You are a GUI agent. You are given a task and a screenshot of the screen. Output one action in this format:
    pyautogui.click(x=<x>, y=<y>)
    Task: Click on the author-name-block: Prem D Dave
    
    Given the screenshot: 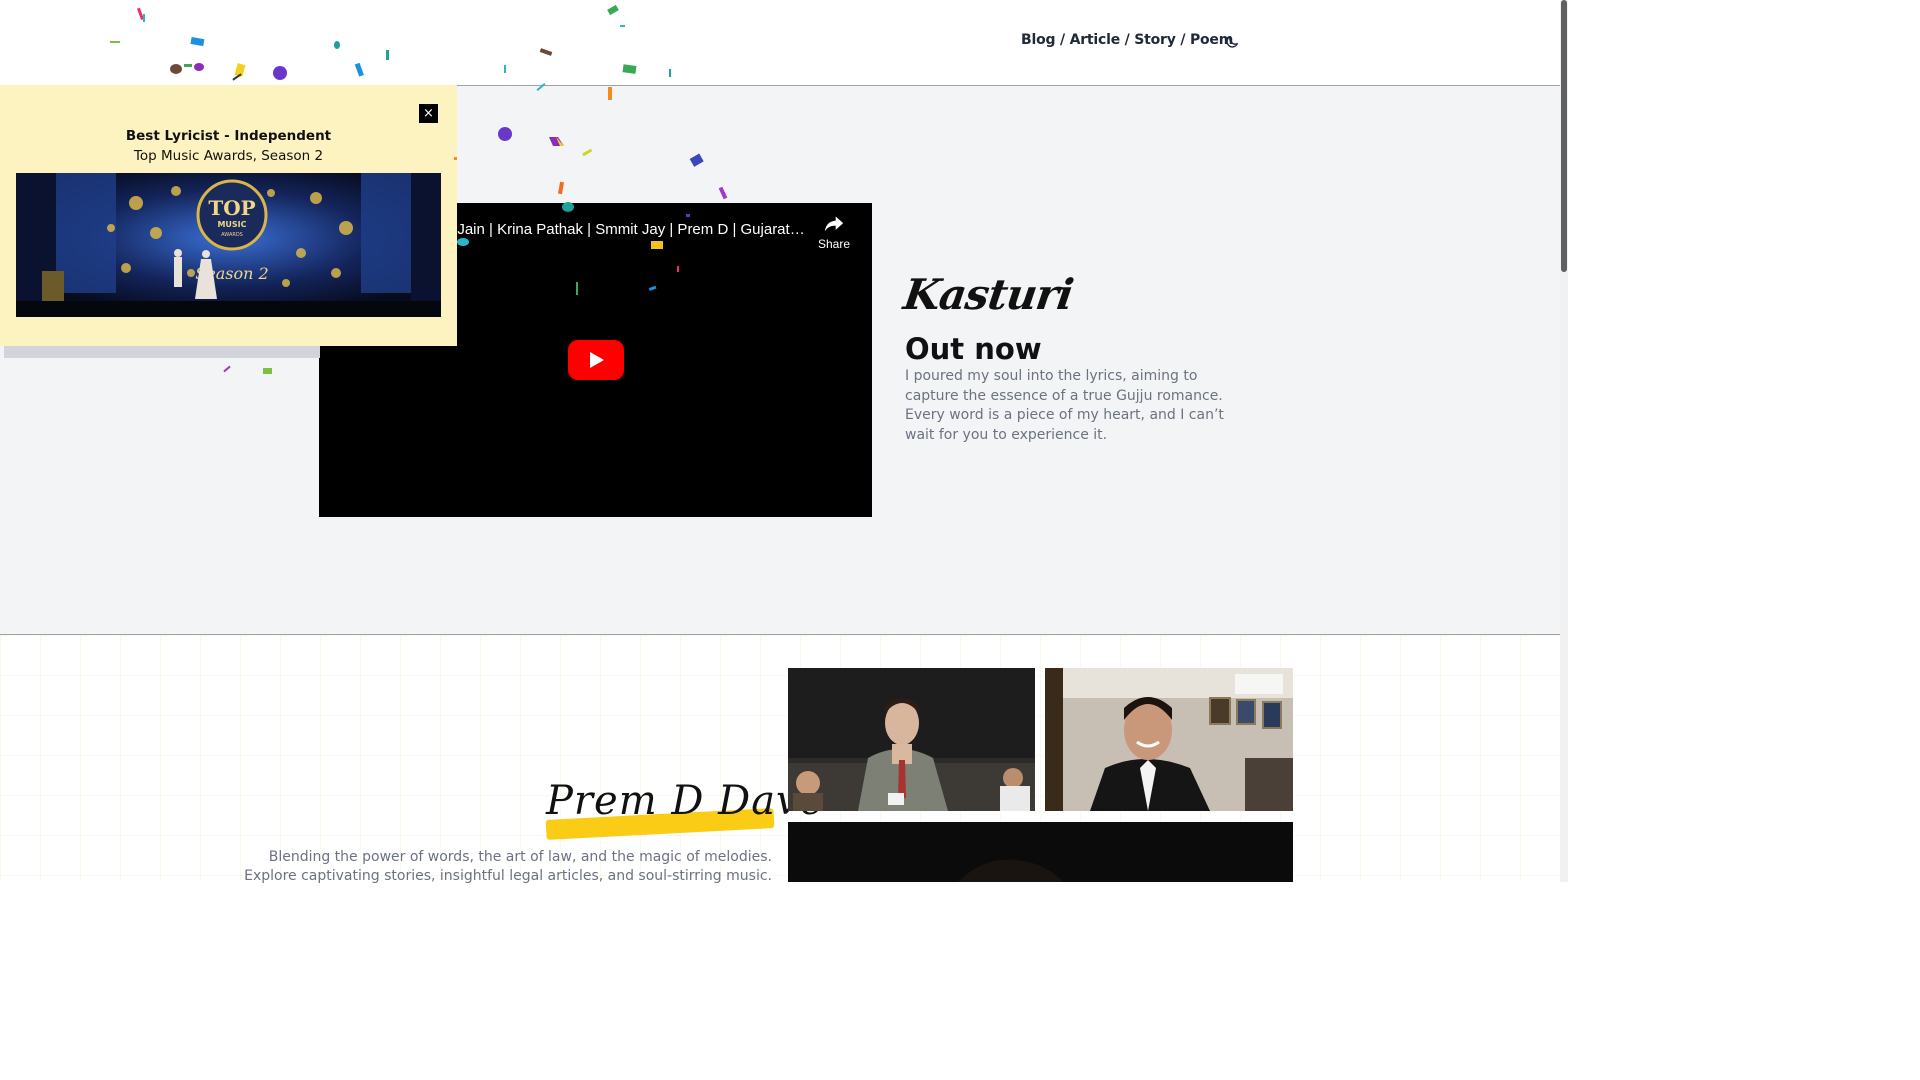 What is the action you would take?
    pyautogui.click(x=681, y=809)
    